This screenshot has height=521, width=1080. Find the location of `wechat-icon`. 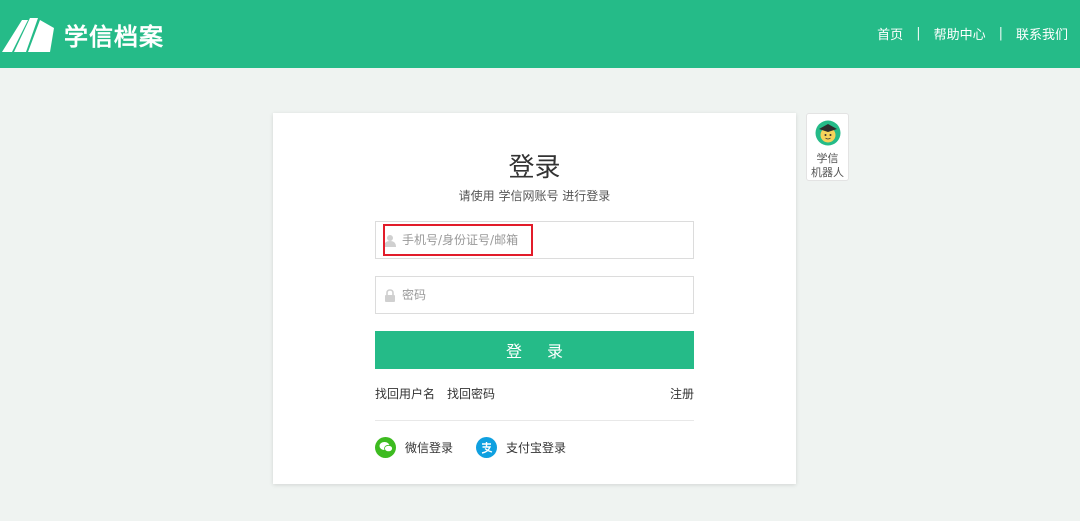

wechat-icon is located at coordinates (385, 447).